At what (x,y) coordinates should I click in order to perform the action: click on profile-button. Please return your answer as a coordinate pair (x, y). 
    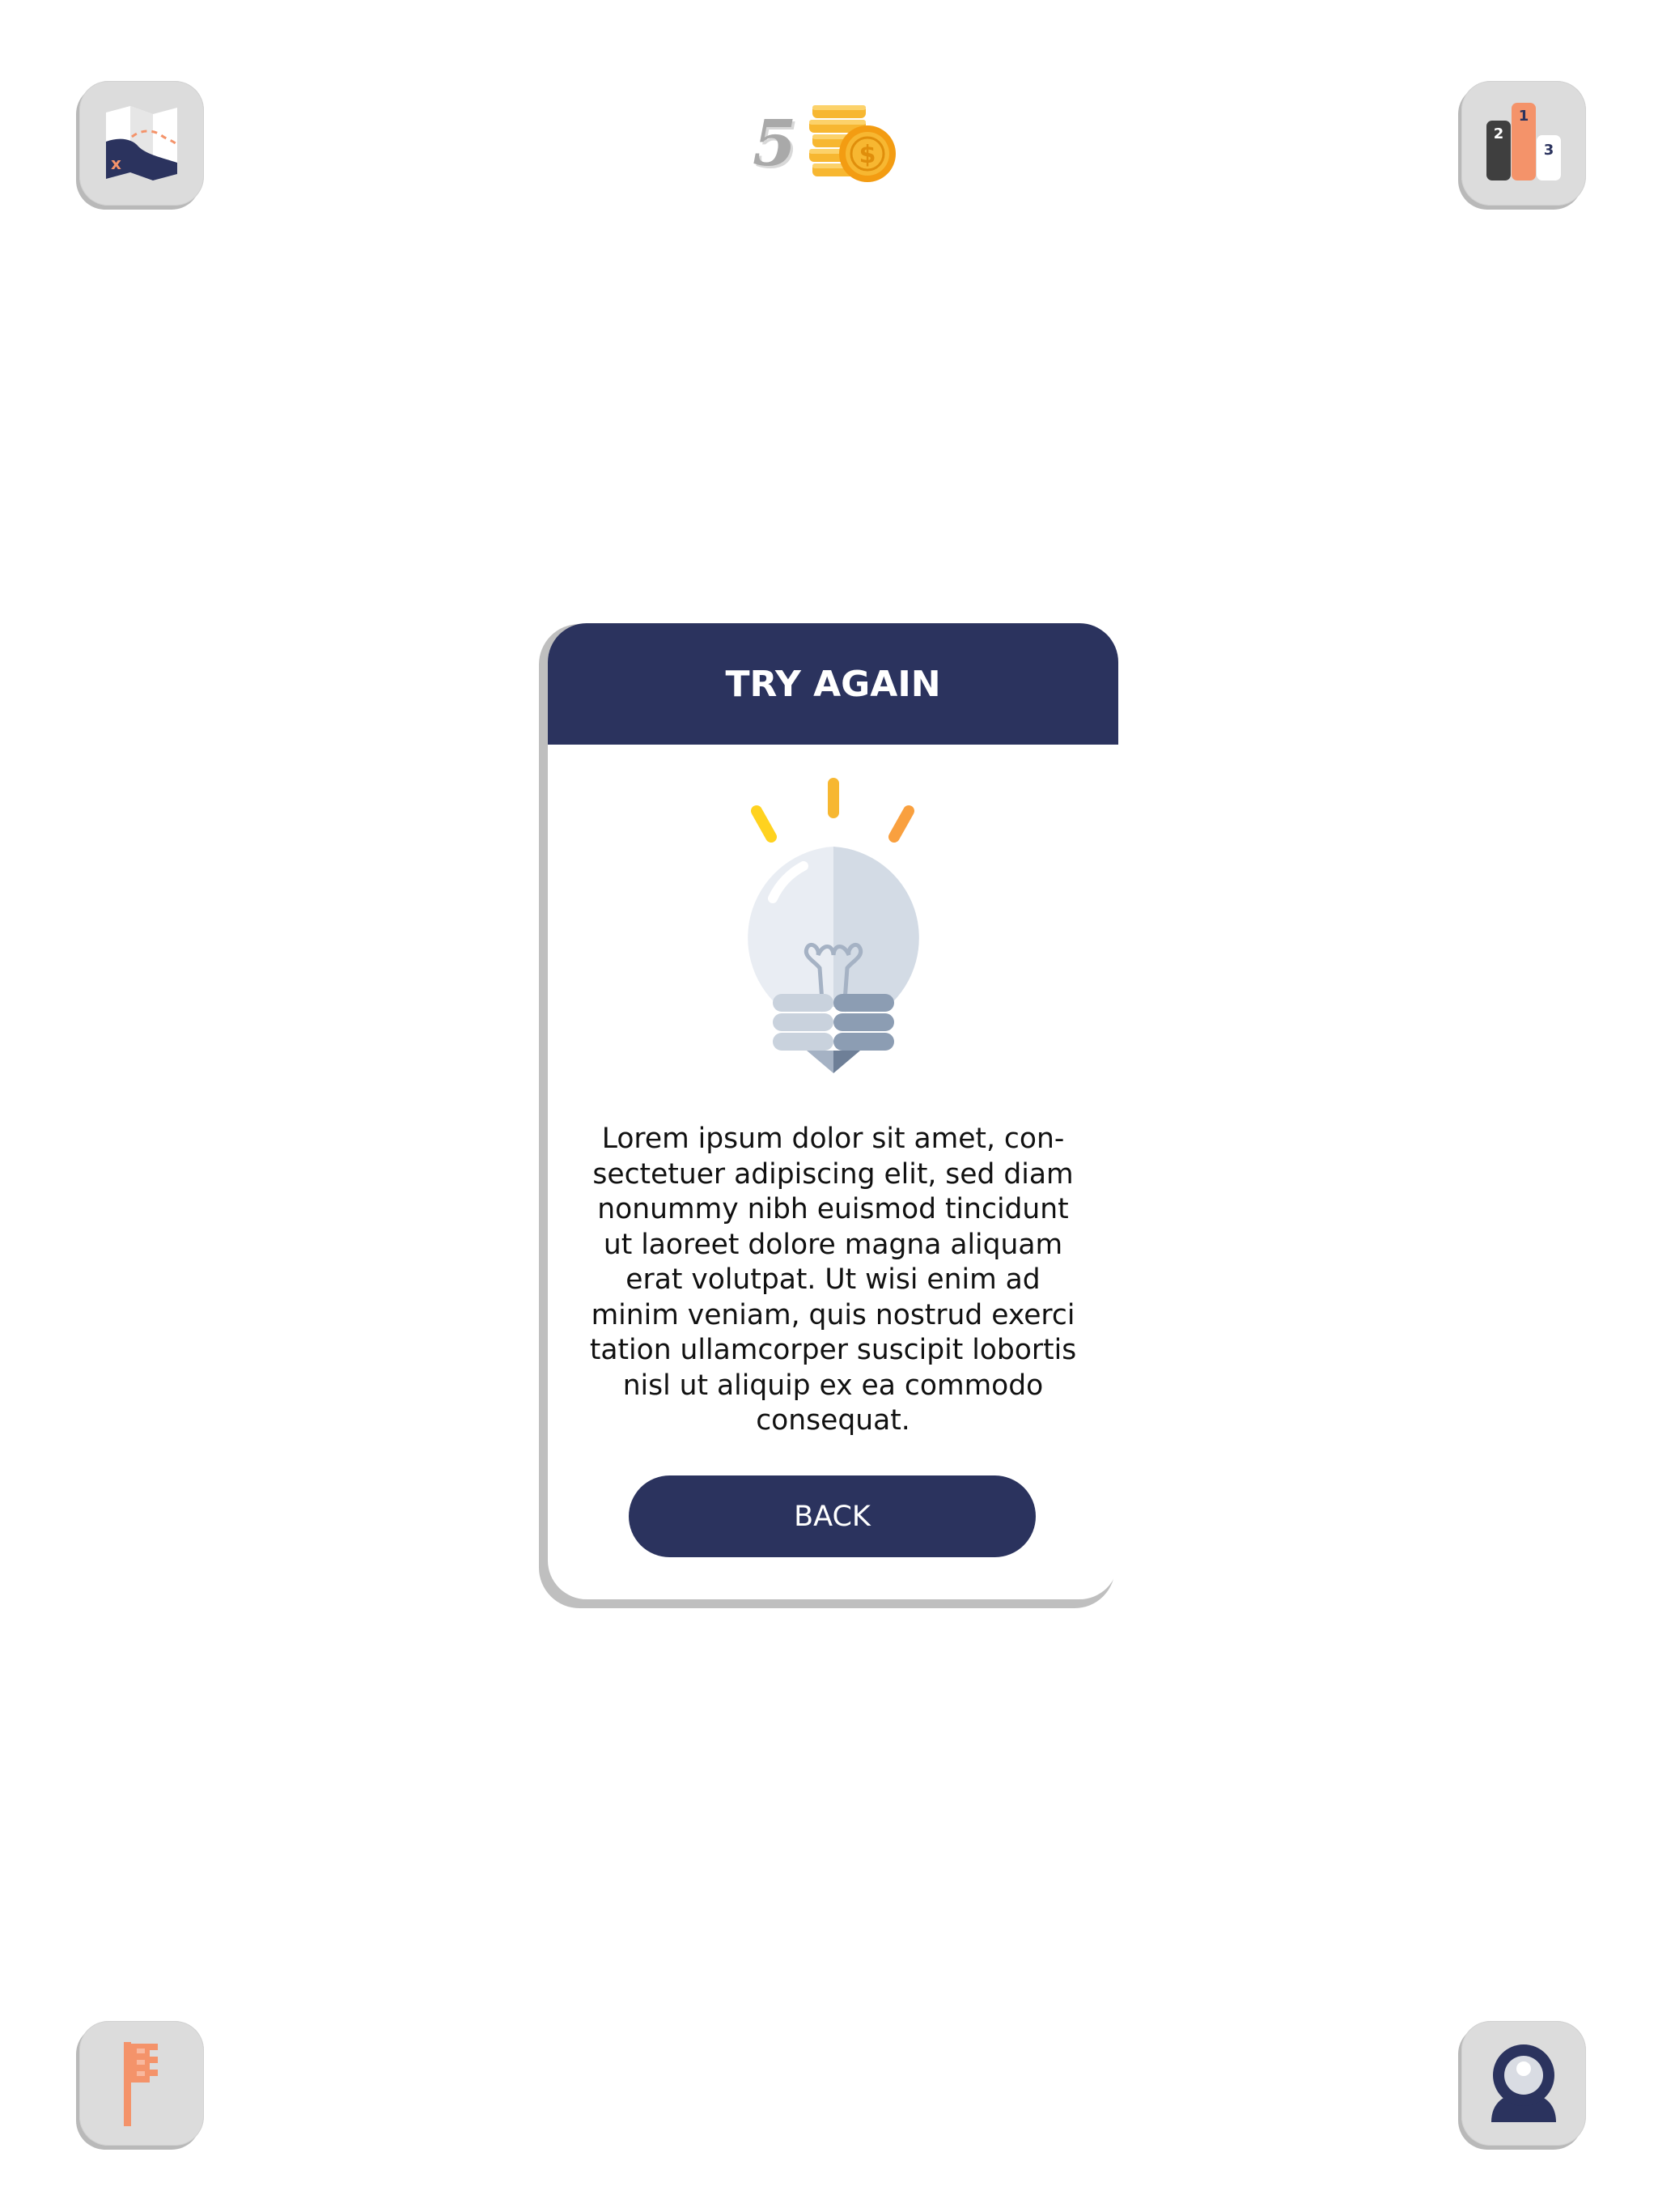
    Looking at the image, I should click on (1523, 2083).